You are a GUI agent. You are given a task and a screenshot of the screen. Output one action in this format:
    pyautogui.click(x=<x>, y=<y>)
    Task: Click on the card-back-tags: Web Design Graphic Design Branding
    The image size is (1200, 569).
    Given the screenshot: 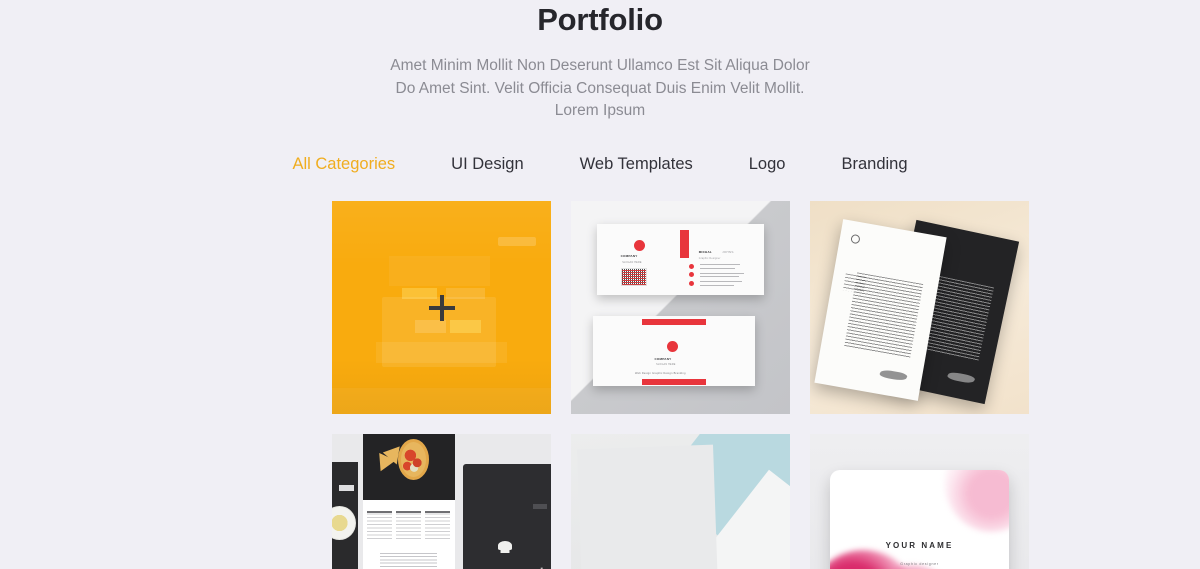 What is the action you would take?
    pyautogui.click(x=660, y=374)
    